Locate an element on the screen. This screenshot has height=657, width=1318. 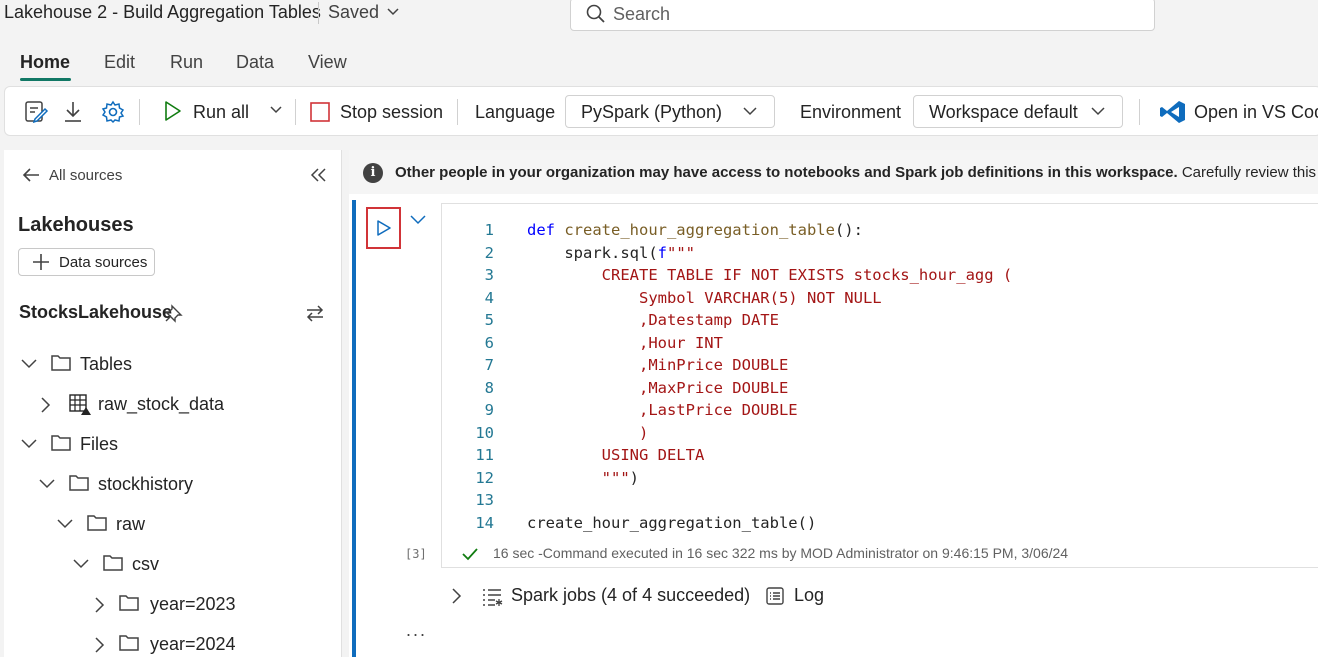
run-cell-button is located at coordinates (383, 228).